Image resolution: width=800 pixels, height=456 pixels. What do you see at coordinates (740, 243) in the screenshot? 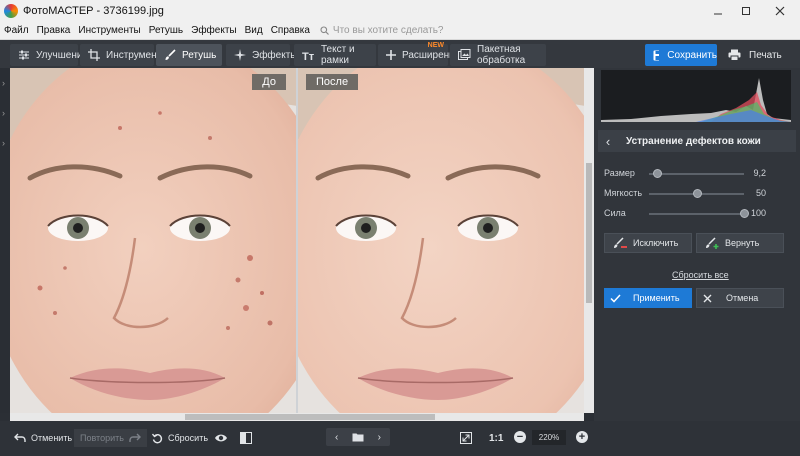
I see `restore-button: Вернуть` at bounding box center [740, 243].